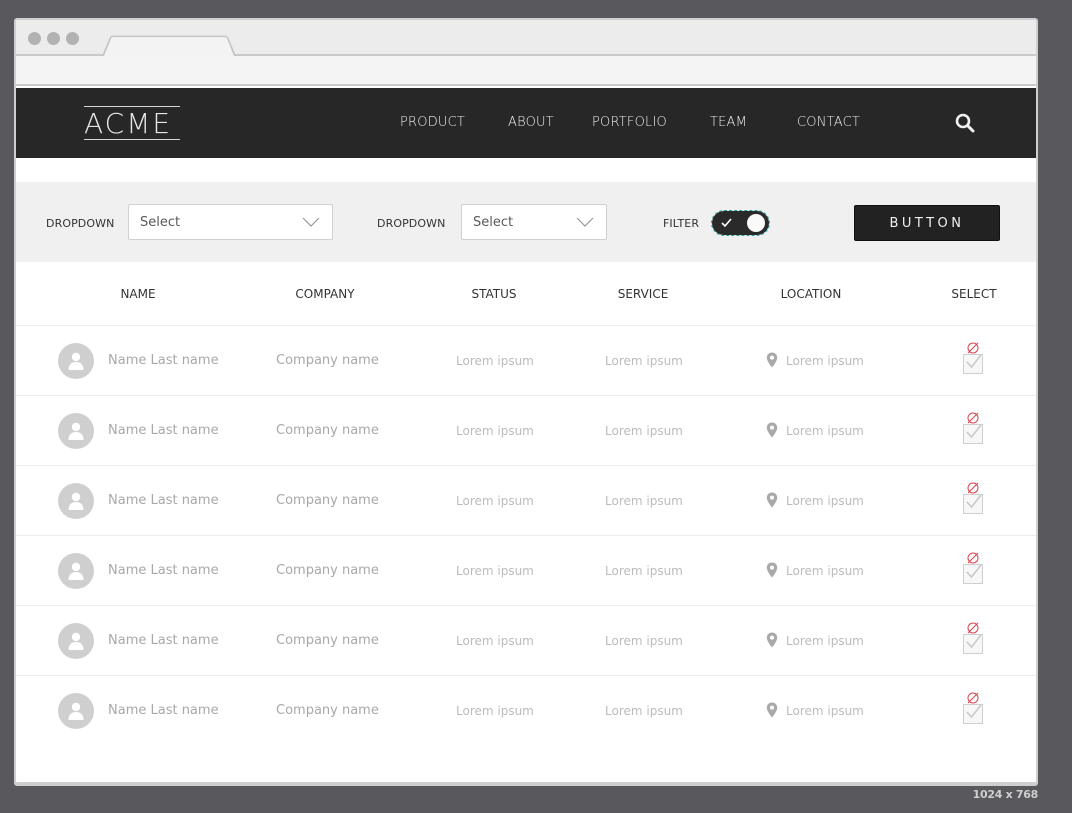 This screenshot has width=1072, height=813. Describe the element at coordinates (493, 294) in the screenshot. I see `column-header-status: STATUS` at that location.